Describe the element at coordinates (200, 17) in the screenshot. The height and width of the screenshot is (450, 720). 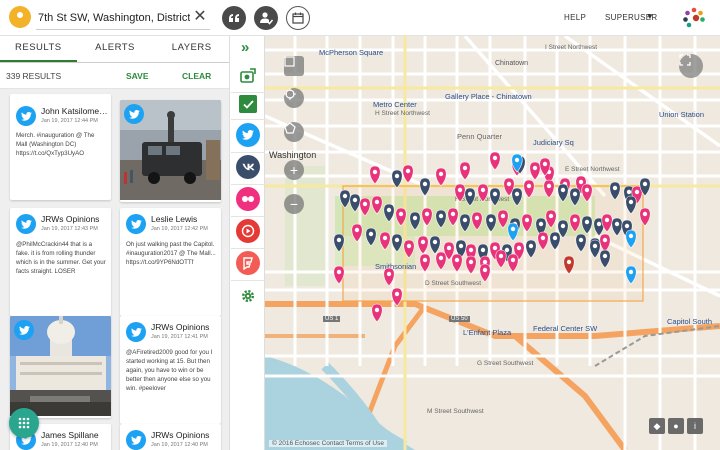
I see `clear-search-icon: ✕` at that location.